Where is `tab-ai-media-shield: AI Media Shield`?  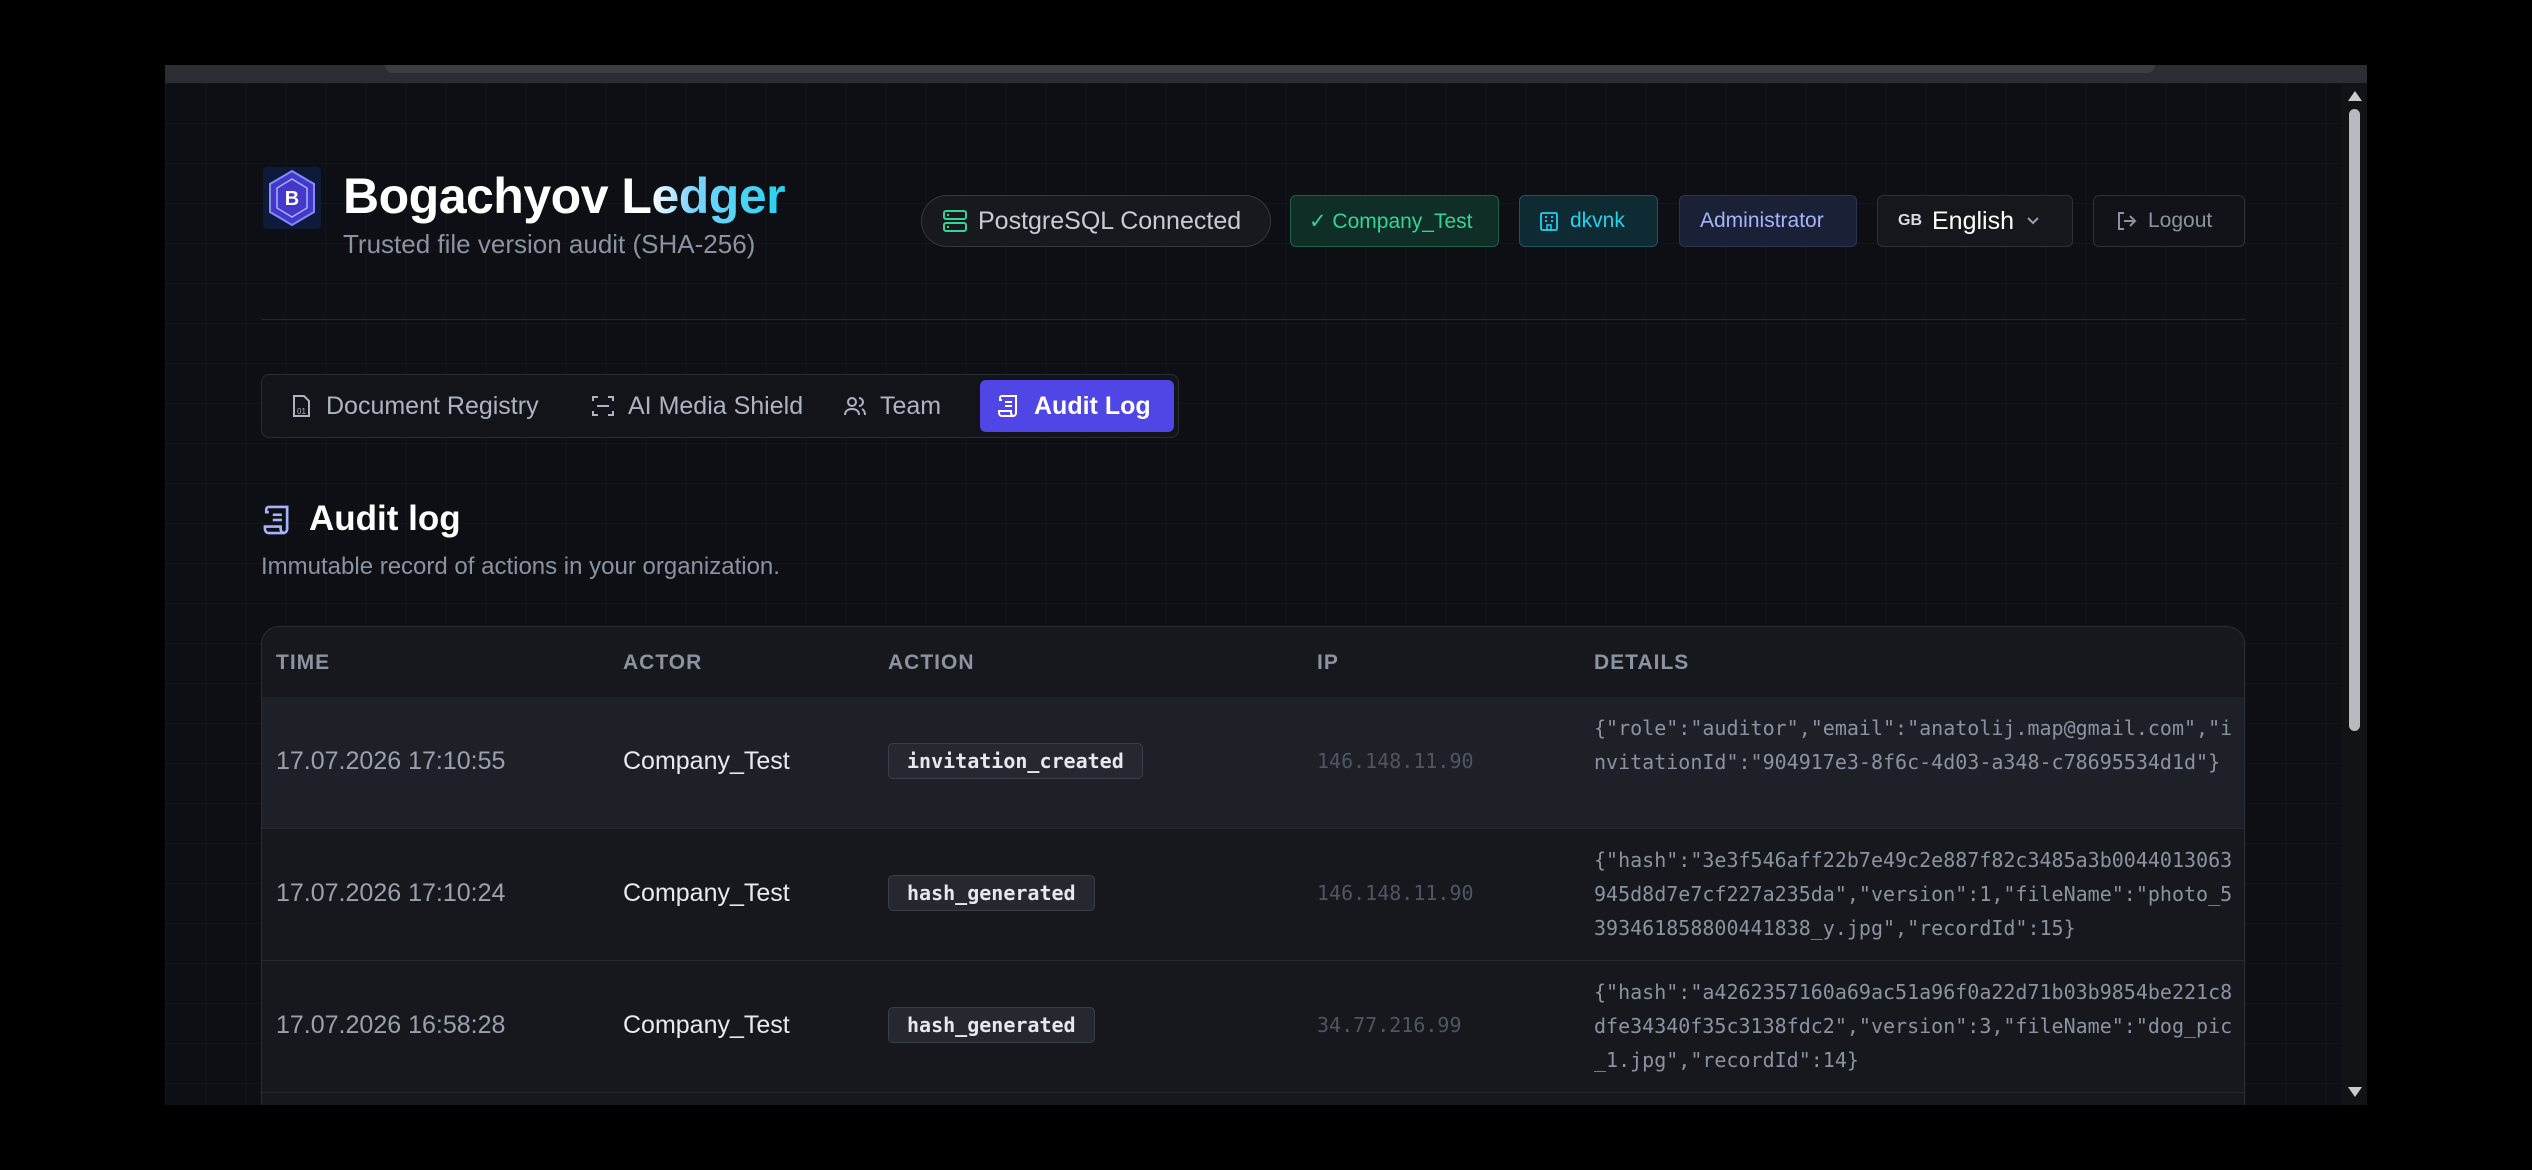 tab-ai-media-shield: AI Media Shield is located at coordinates (698, 406).